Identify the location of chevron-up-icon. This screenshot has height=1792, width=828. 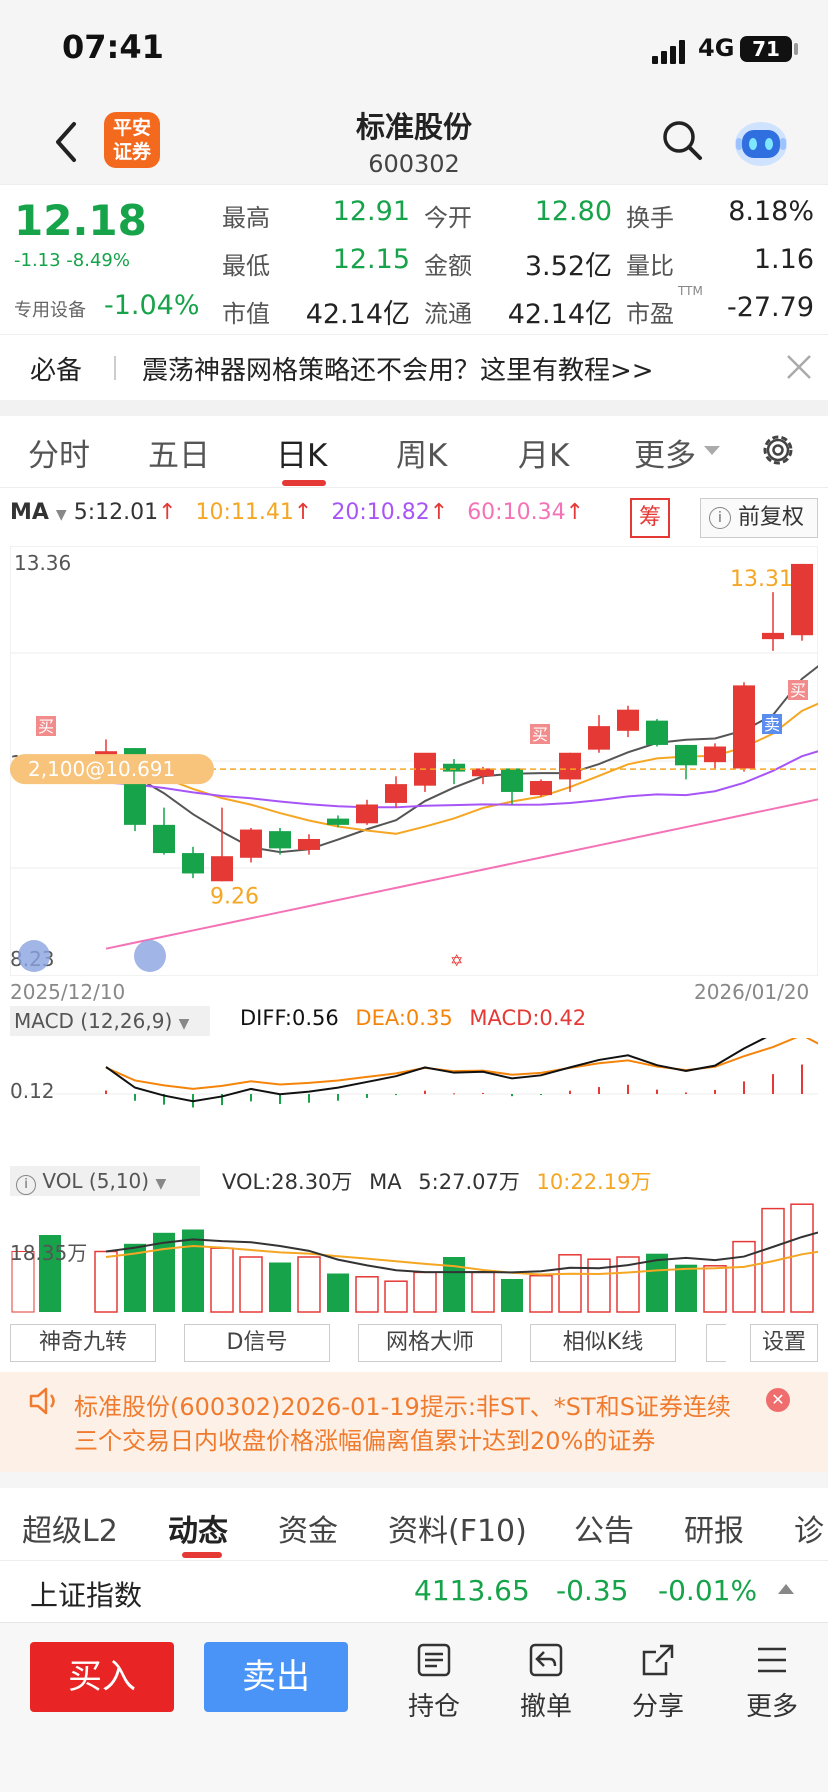
(786, 1589).